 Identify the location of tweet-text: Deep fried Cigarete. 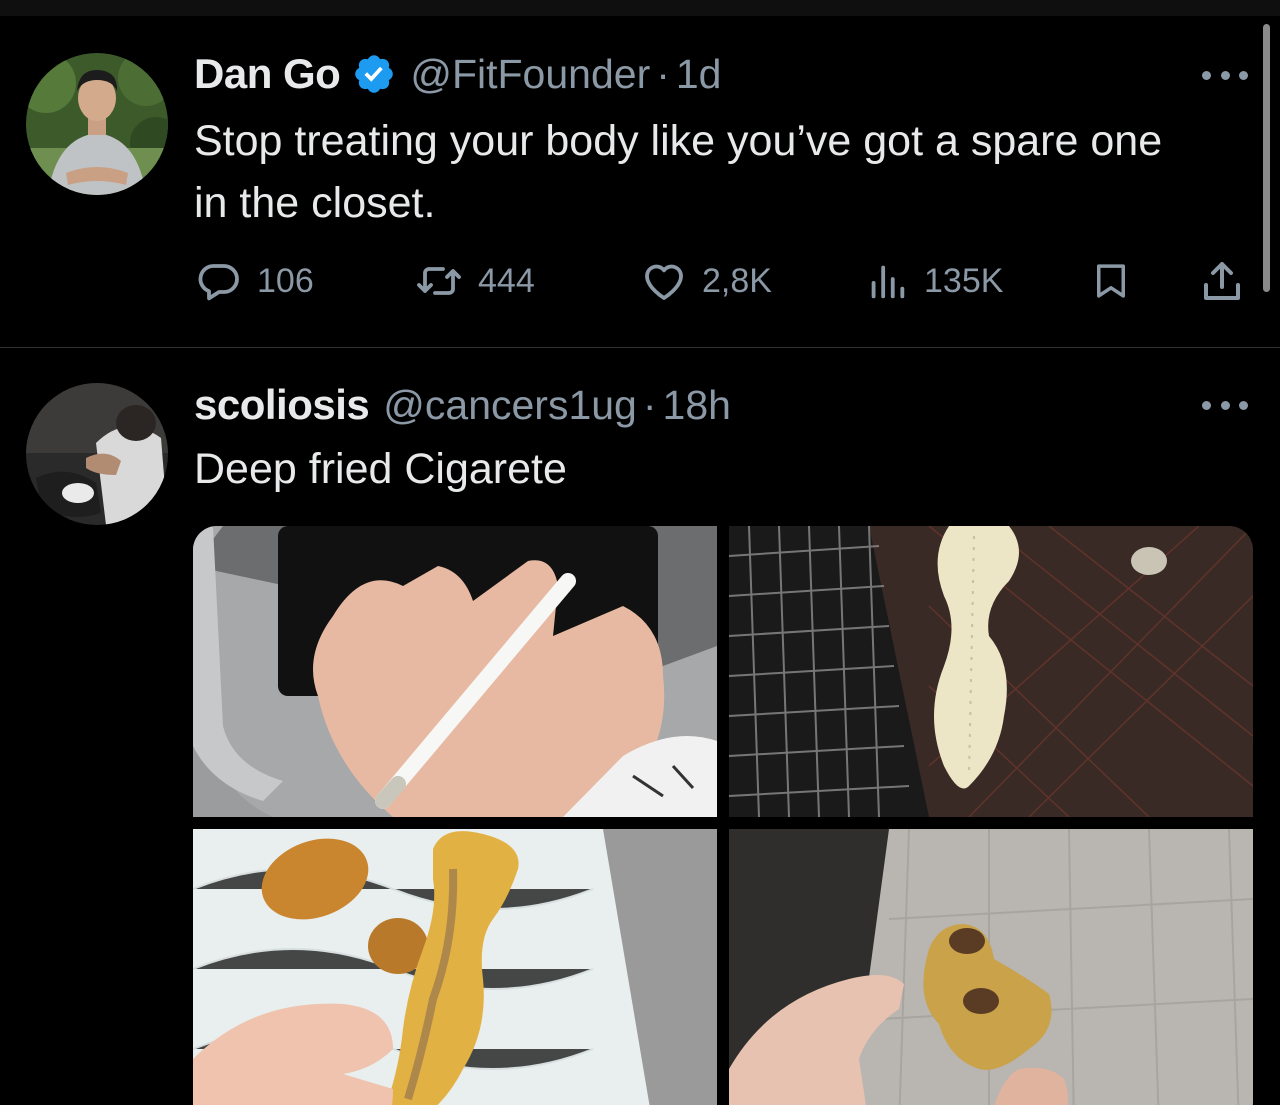
(380, 469).